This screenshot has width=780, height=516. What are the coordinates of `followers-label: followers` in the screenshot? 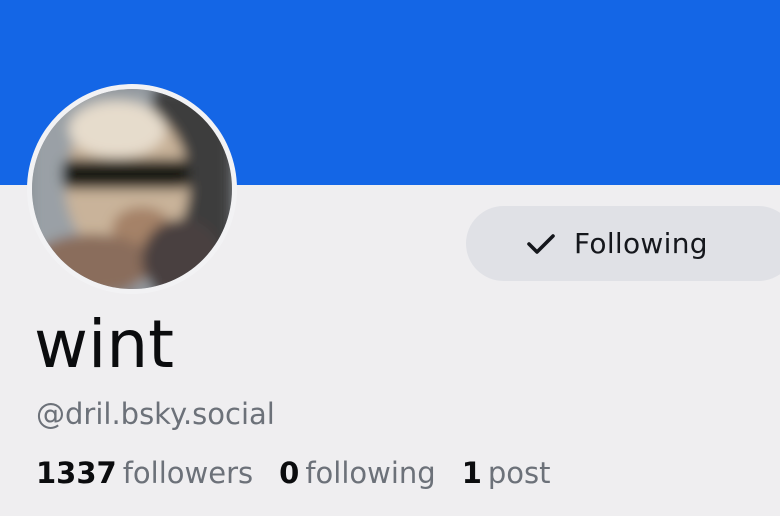 It's located at (188, 473).